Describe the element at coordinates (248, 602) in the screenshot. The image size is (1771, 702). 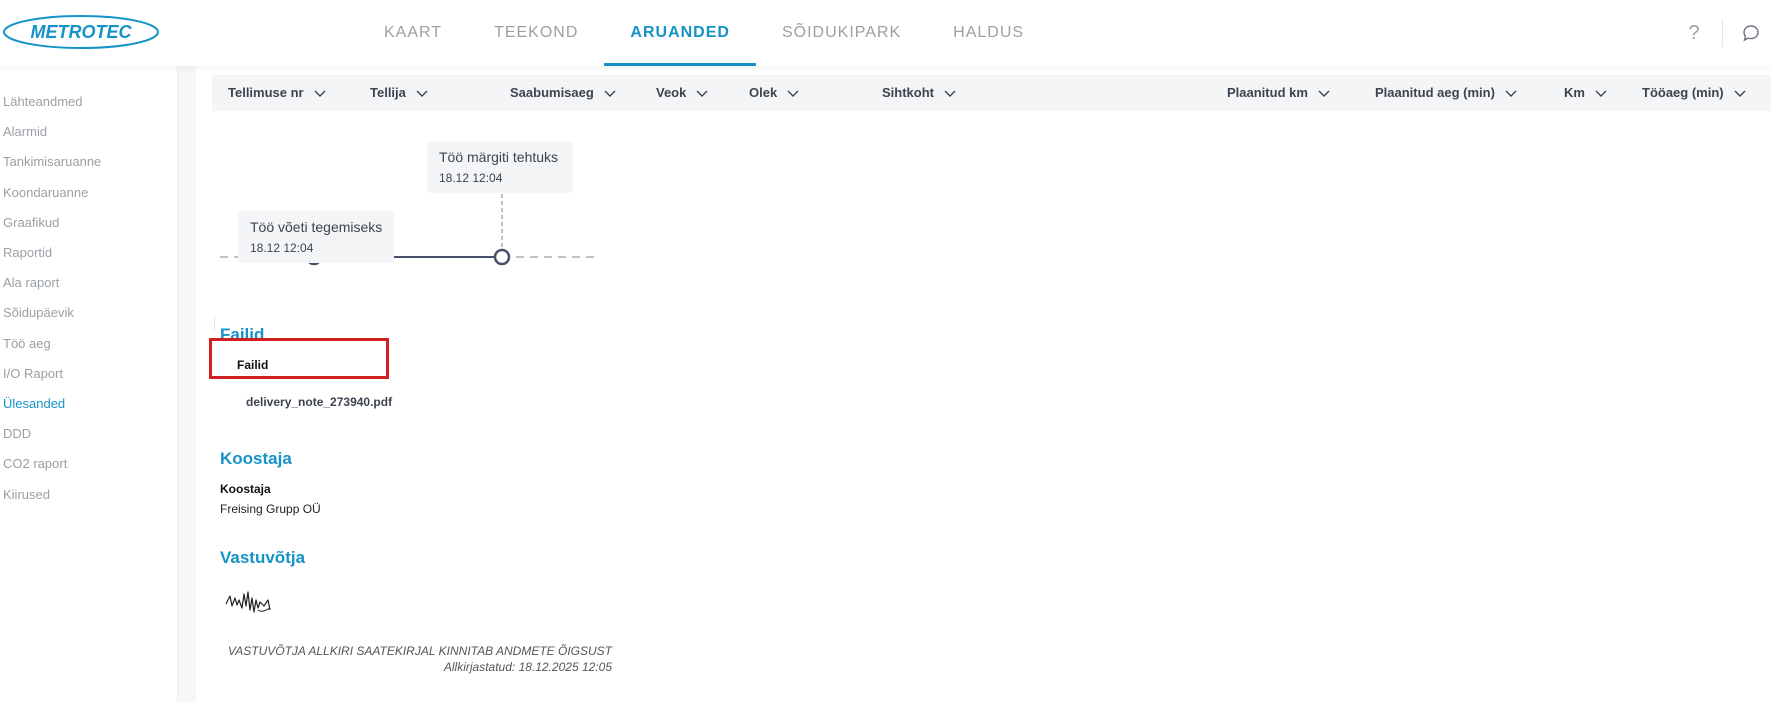
I see `signature-image` at that location.